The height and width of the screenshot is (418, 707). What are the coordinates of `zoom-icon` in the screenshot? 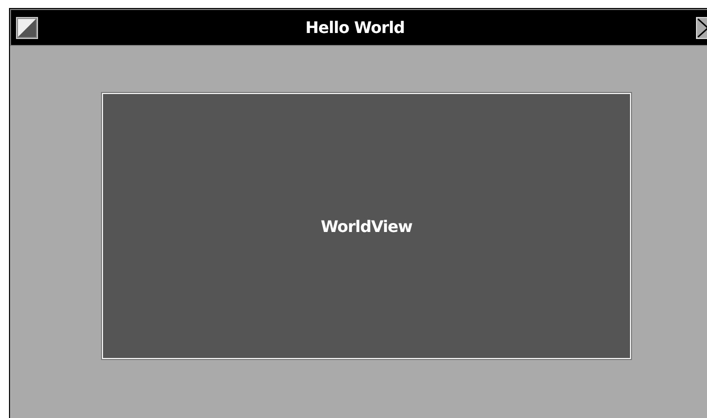 It's located at (27, 27).